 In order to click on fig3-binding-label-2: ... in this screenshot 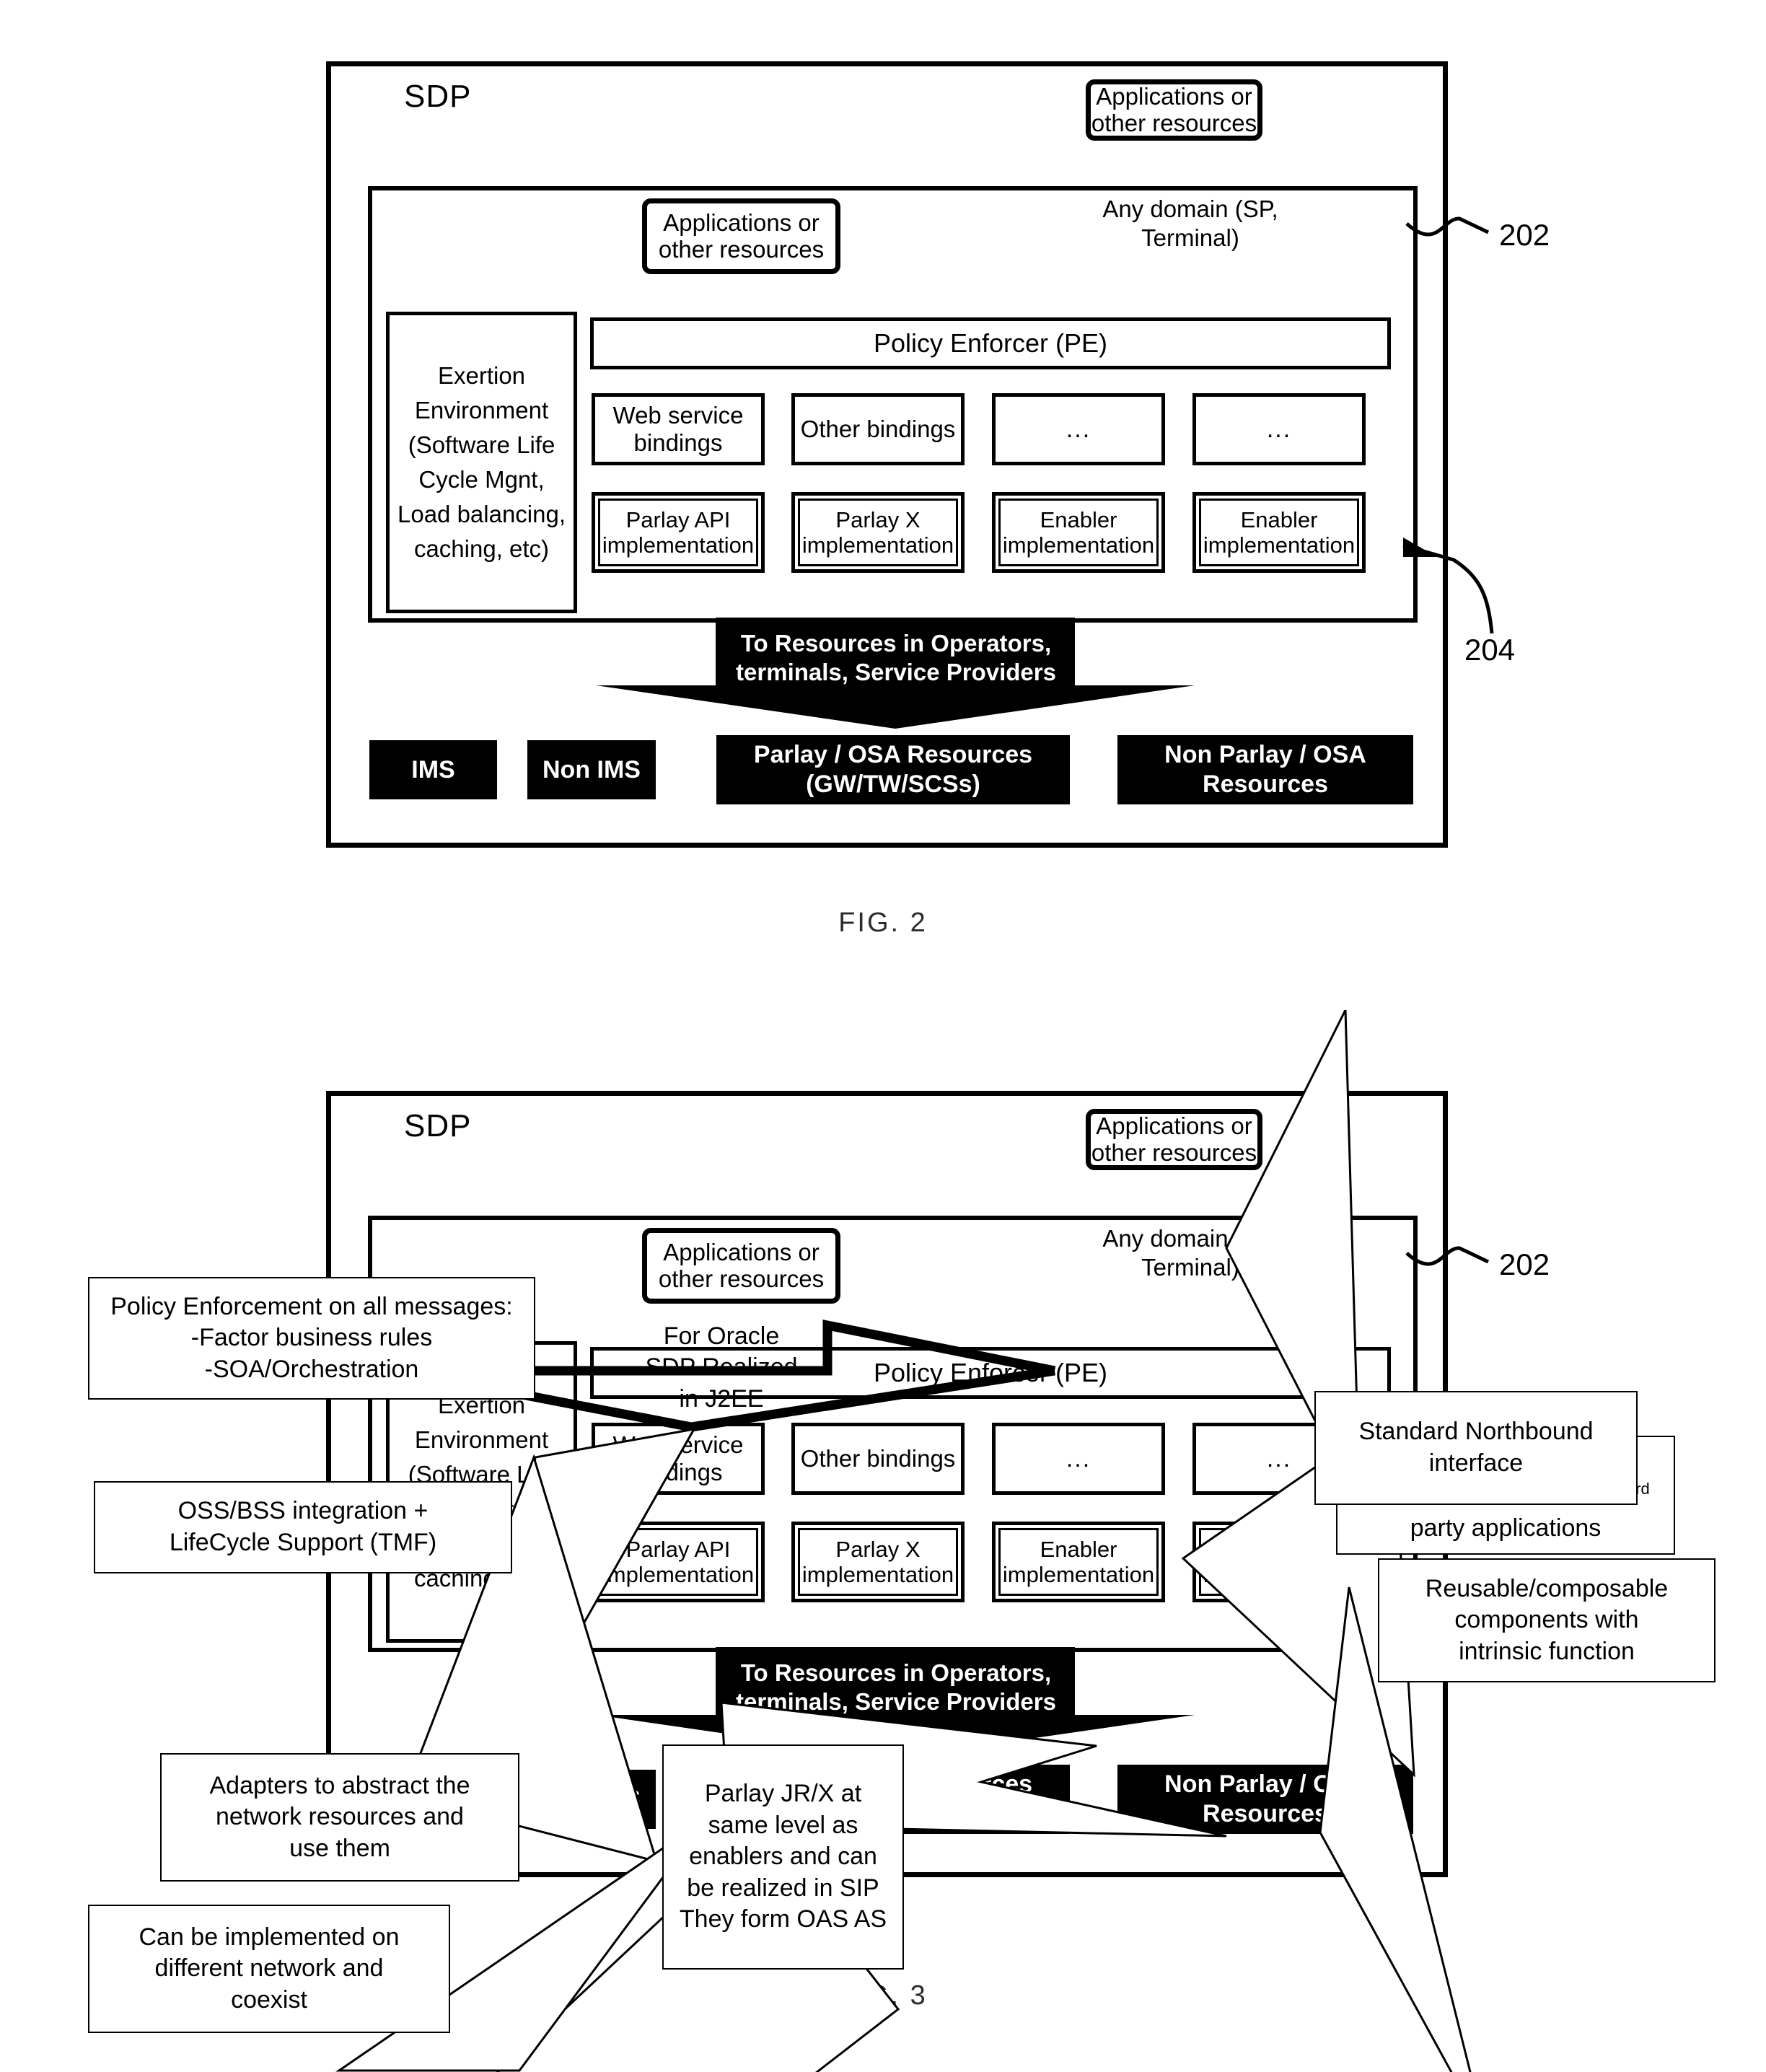, I will do `click(1078, 1458)`.